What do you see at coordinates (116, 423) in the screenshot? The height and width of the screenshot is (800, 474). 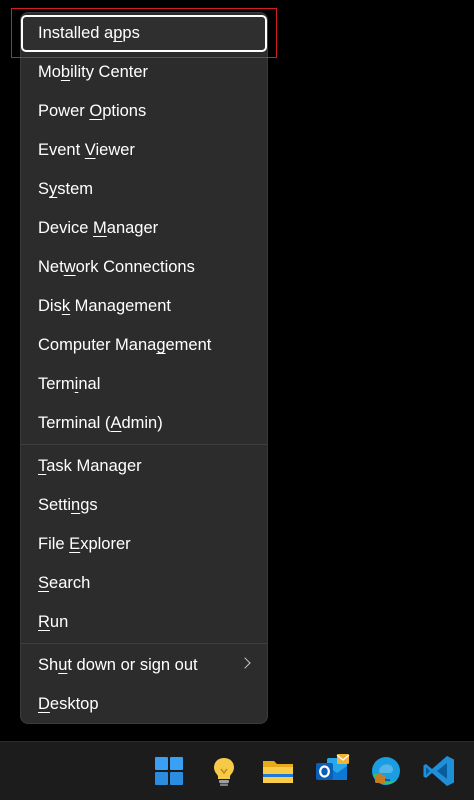 I see `menu-item-access-key: A` at bounding box center [116, 423].